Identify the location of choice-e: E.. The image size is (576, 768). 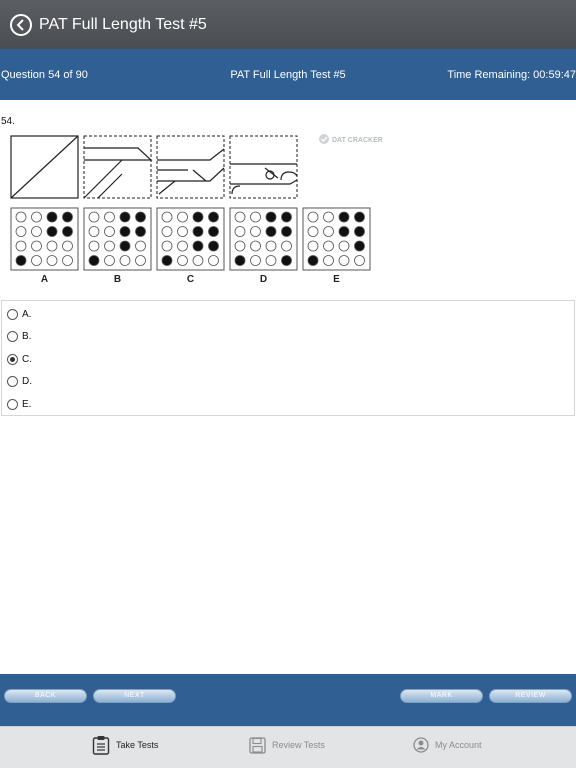
(19, 404).